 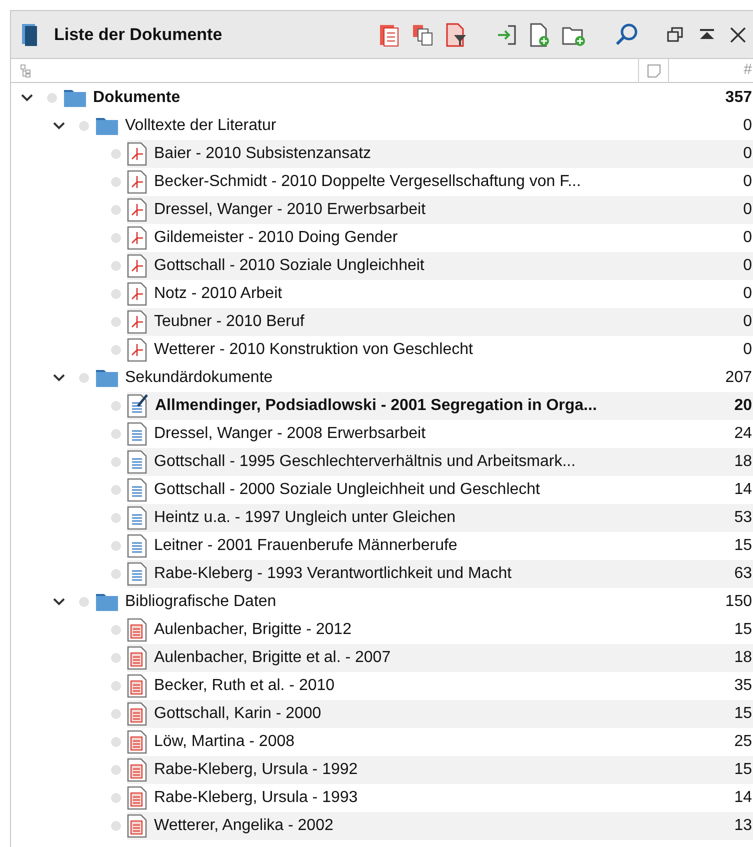 What do you see at coordinates (238, 714) in the screenshot?
I see `document-label: Gottschall, Karin - 2000` at bounding box center [238, 714].